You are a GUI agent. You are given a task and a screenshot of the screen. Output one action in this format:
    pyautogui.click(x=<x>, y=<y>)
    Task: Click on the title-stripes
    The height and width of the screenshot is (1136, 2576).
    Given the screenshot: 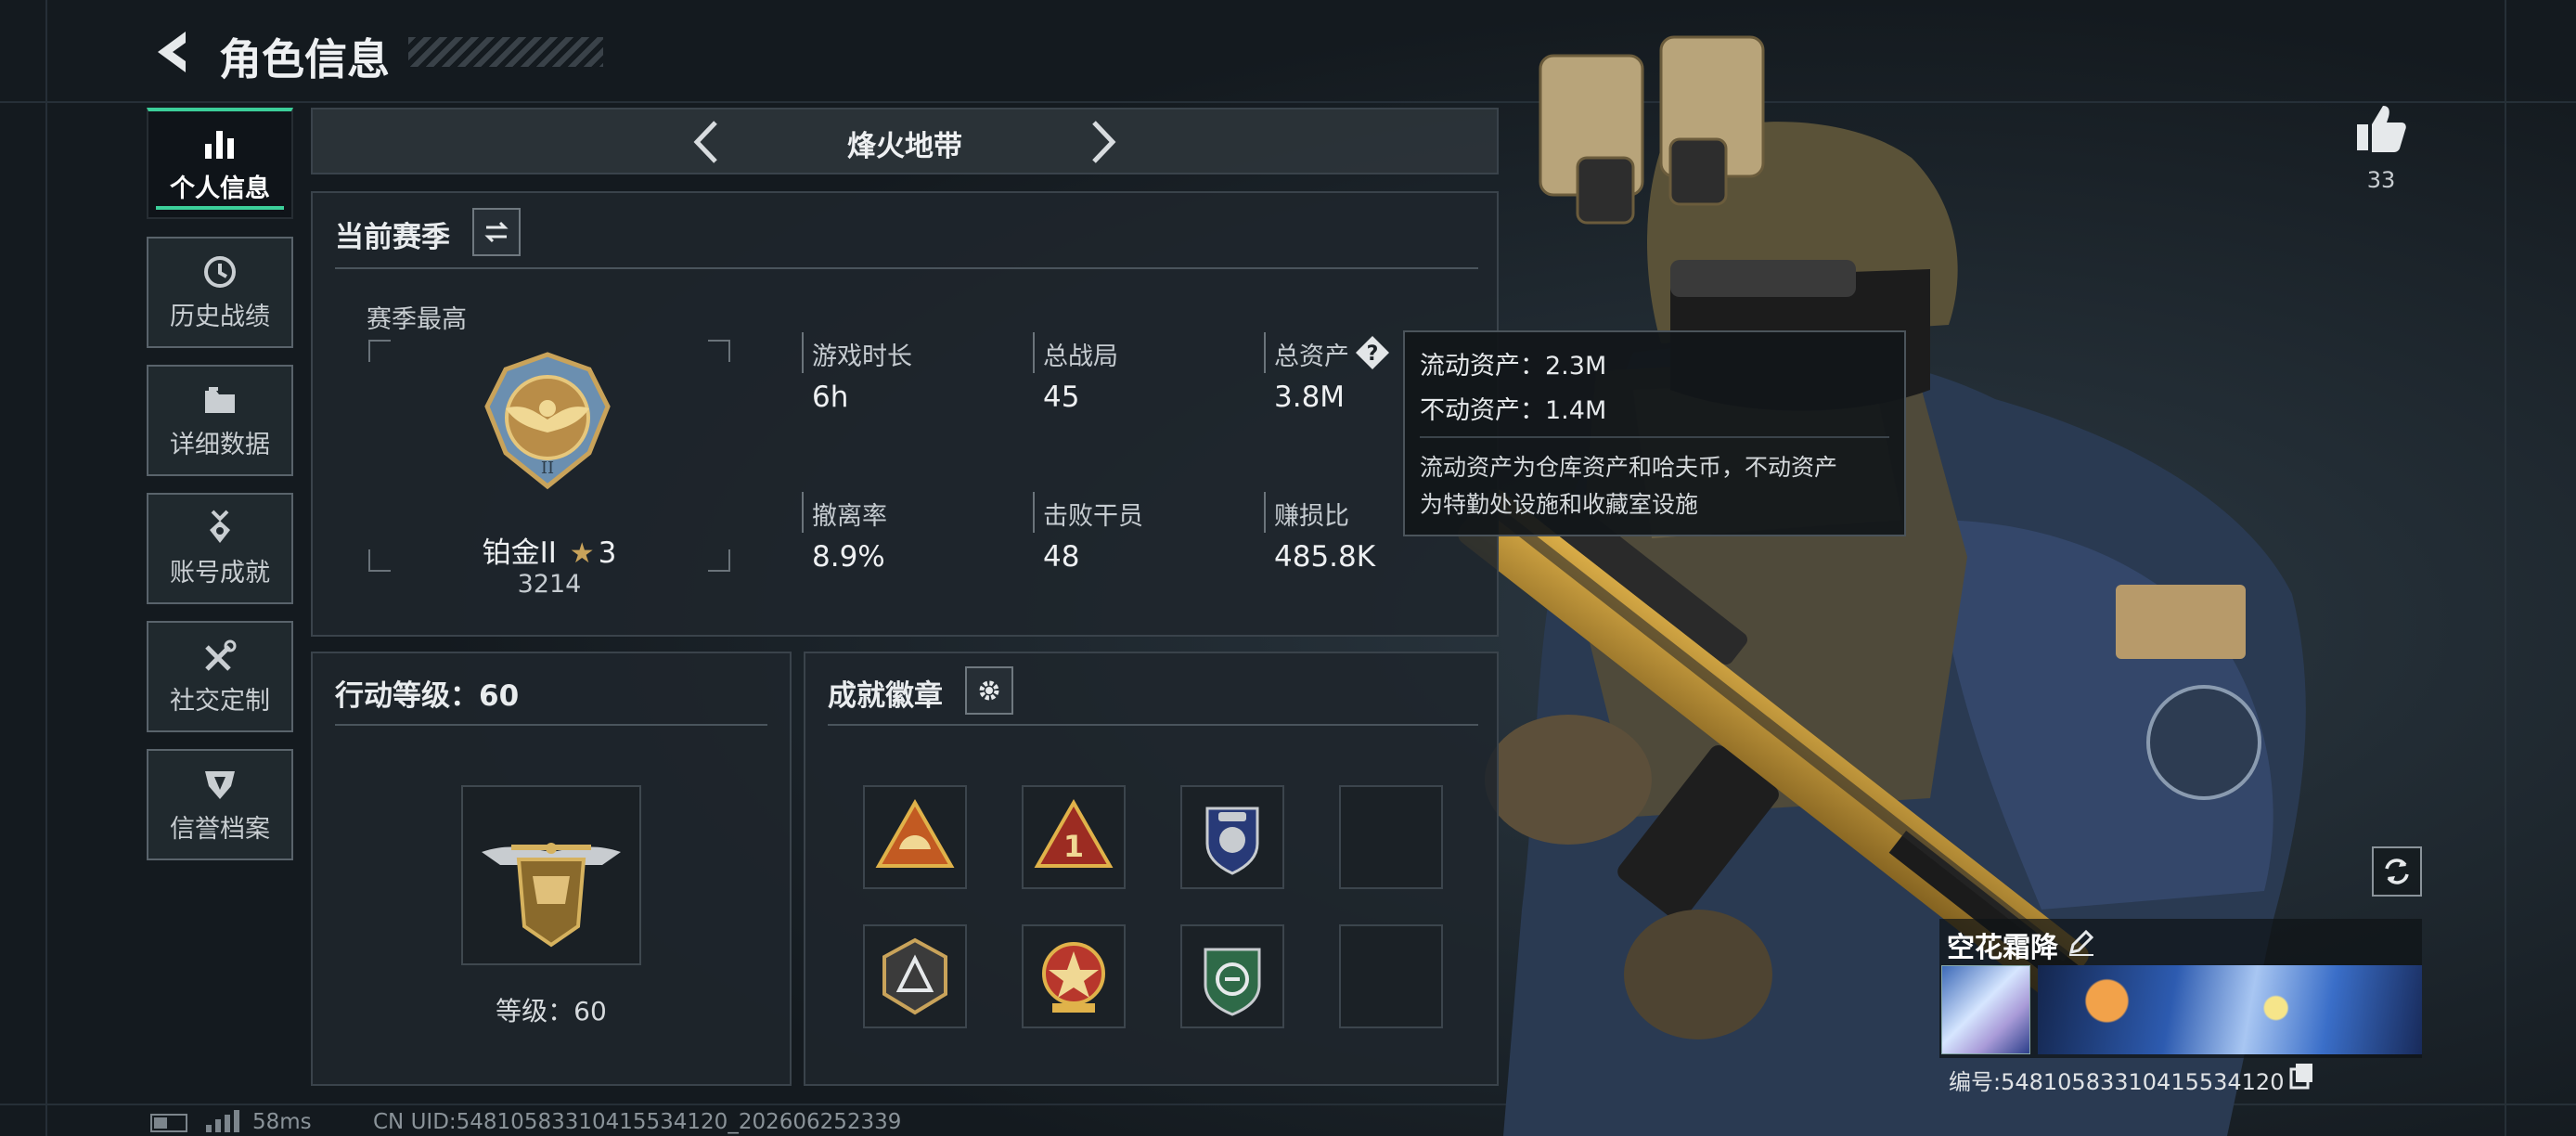 What is the action you would take?
    pyautogui.click(x=505, y=52)
    